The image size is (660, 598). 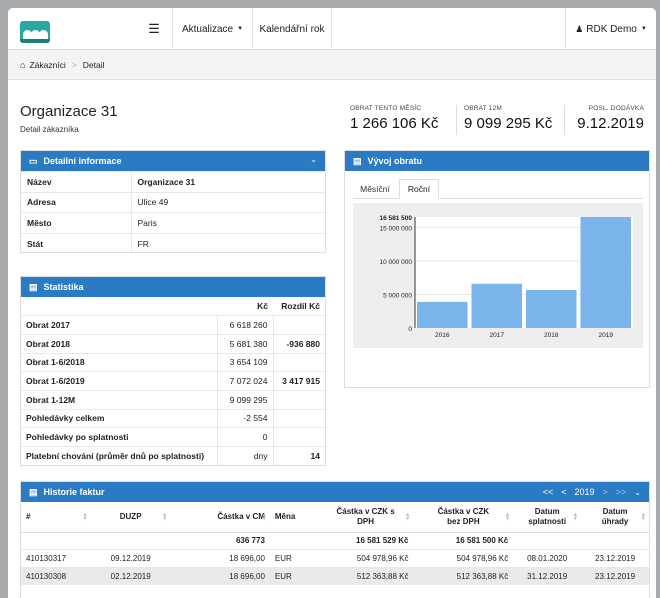 I want to click on invoice-amount-vat: 512 363,88 Kč, so click(x=365, y=575).